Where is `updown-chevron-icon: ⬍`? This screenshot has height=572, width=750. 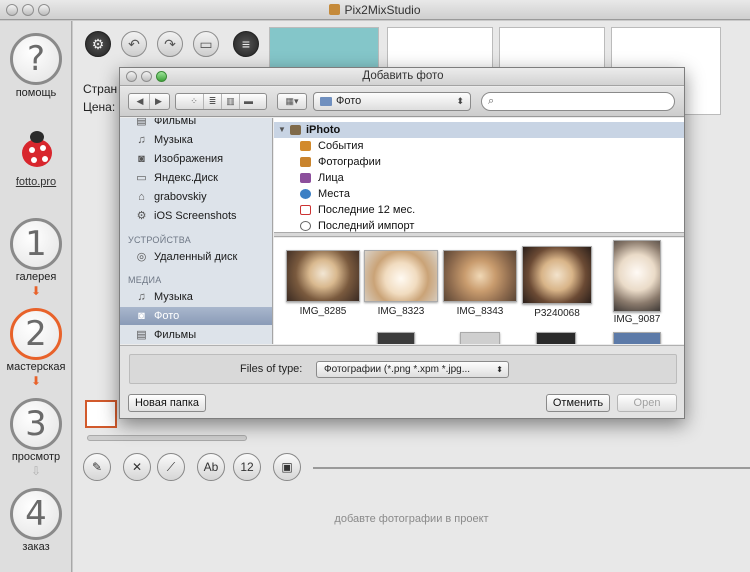 updown-chevron-icon: ⬍ is located at coordinates (499, 369).